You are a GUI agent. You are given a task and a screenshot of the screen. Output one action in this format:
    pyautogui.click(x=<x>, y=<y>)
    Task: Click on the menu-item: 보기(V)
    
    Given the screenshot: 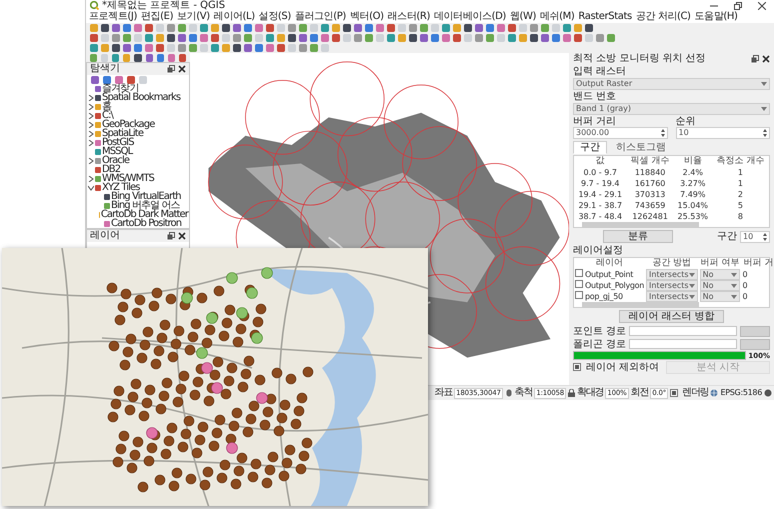 What is the action you would take?
    pyautogui.click(x=193, y=17)
    